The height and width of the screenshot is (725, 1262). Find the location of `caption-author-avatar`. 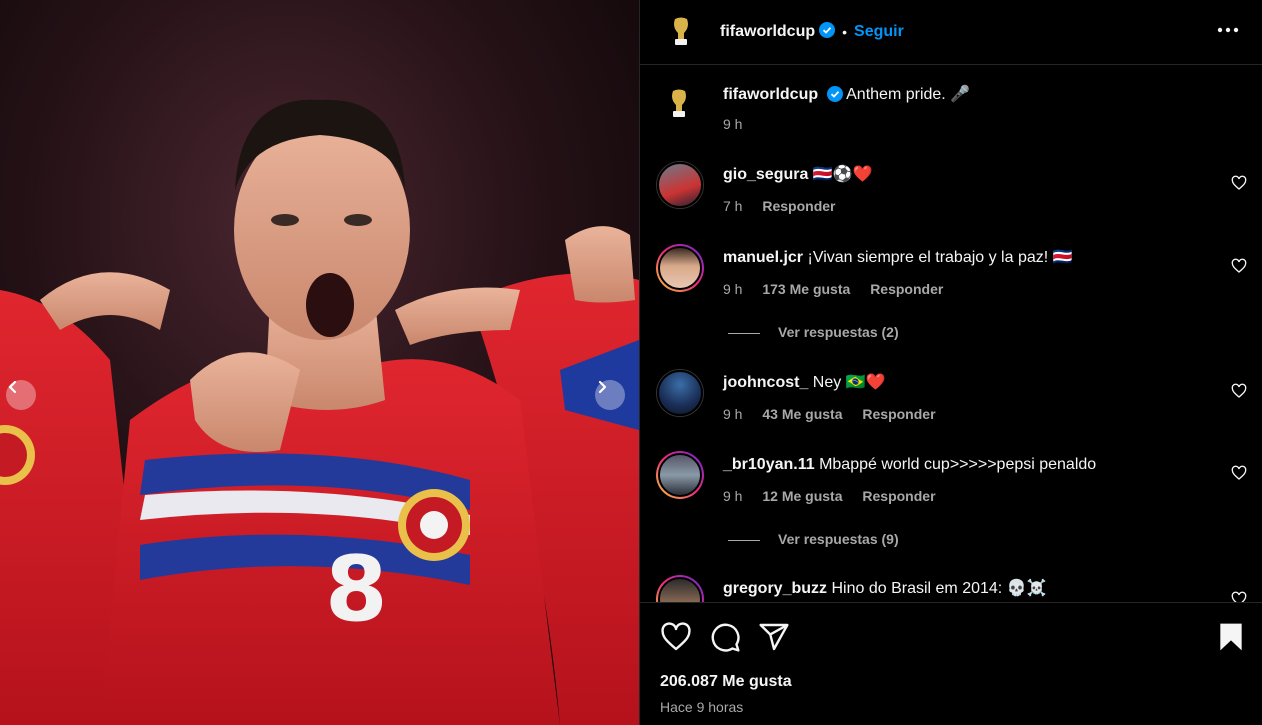

caption-author-avatar is located at coordinates (679, 106).